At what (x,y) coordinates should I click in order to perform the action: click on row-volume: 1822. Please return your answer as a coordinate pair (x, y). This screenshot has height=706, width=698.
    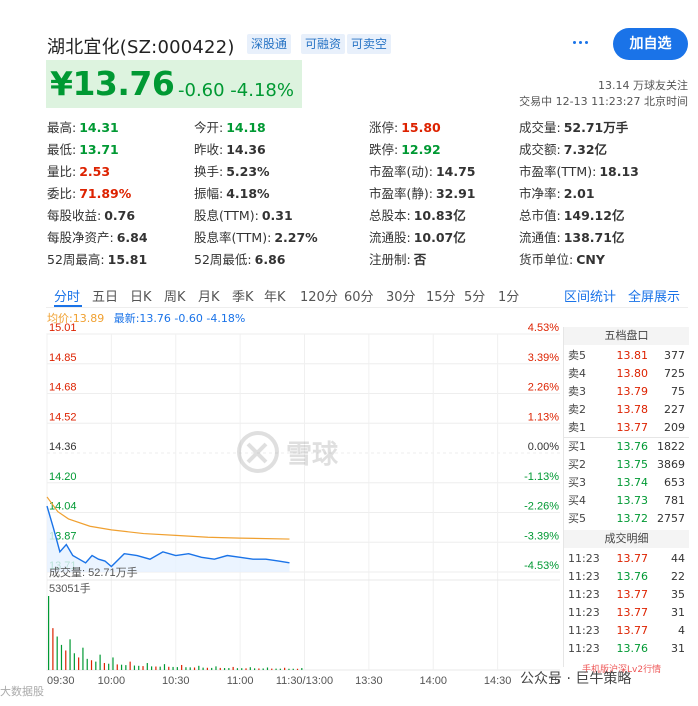
    Looking at the image, I should click on (671, 446).